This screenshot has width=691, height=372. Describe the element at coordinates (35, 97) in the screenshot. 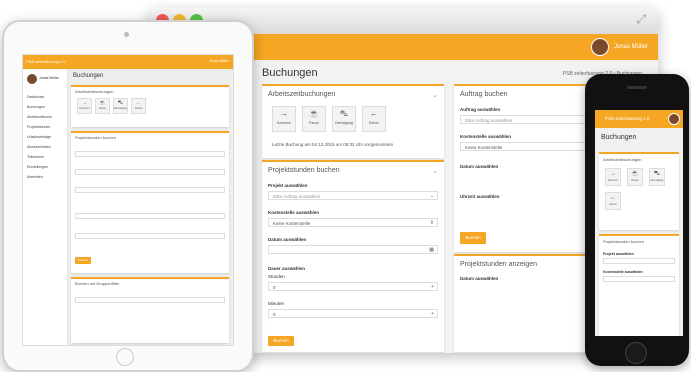

I see `nav-item-dashboard: Dashboard` at that location.